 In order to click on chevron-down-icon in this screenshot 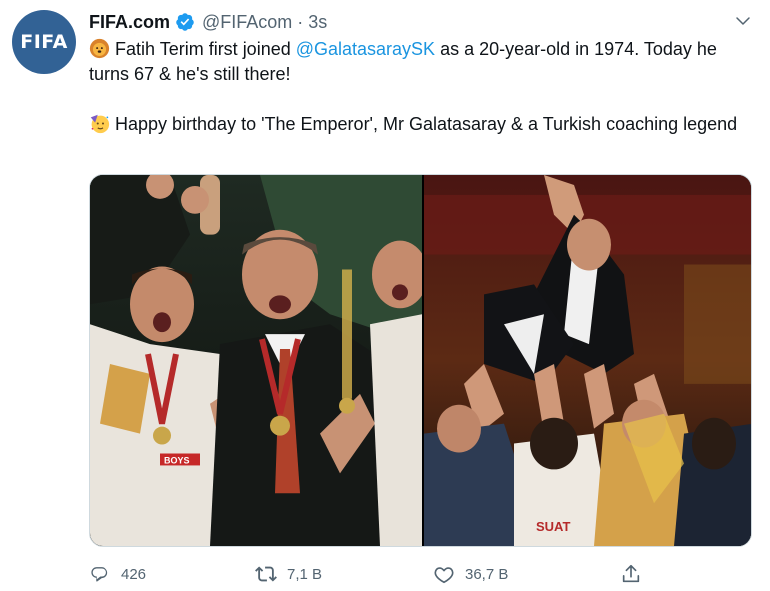, I will do `click(743, 21)`.